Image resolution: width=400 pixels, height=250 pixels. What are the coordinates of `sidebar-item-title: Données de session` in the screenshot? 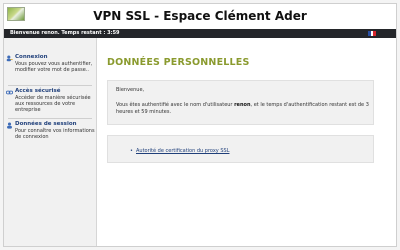 It's located at (46, 124).